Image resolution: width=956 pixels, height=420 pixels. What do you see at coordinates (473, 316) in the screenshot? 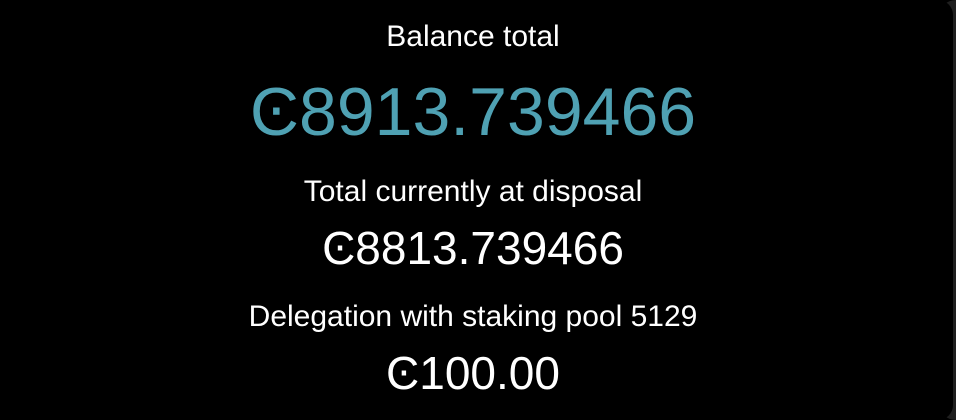
I see `delegation-label: Delegation with staking pool 5129` at bounding box center [473, 316].